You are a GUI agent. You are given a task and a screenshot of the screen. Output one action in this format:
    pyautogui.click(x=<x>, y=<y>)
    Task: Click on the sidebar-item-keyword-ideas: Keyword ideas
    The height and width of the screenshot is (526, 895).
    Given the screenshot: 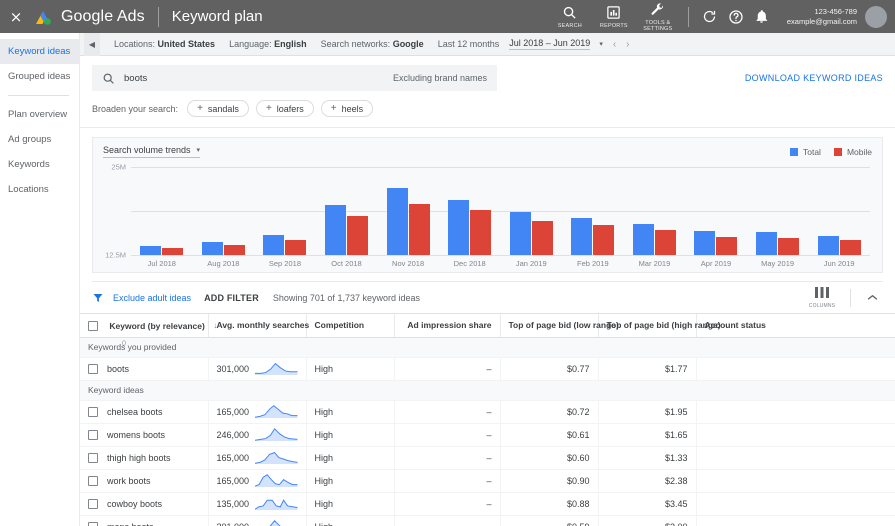 What is the action you would take?
    pyautogui.click(x=39, y=51)
    